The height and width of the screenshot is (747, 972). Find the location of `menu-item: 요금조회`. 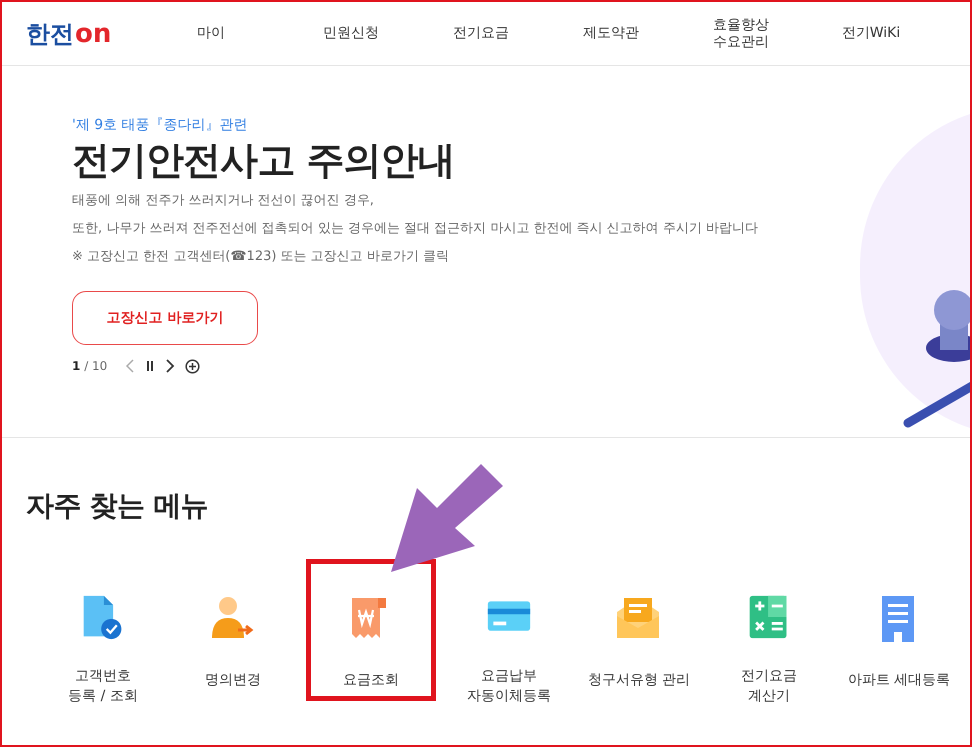

menu-item: 요금조회 is located at coordinates (371, 630).